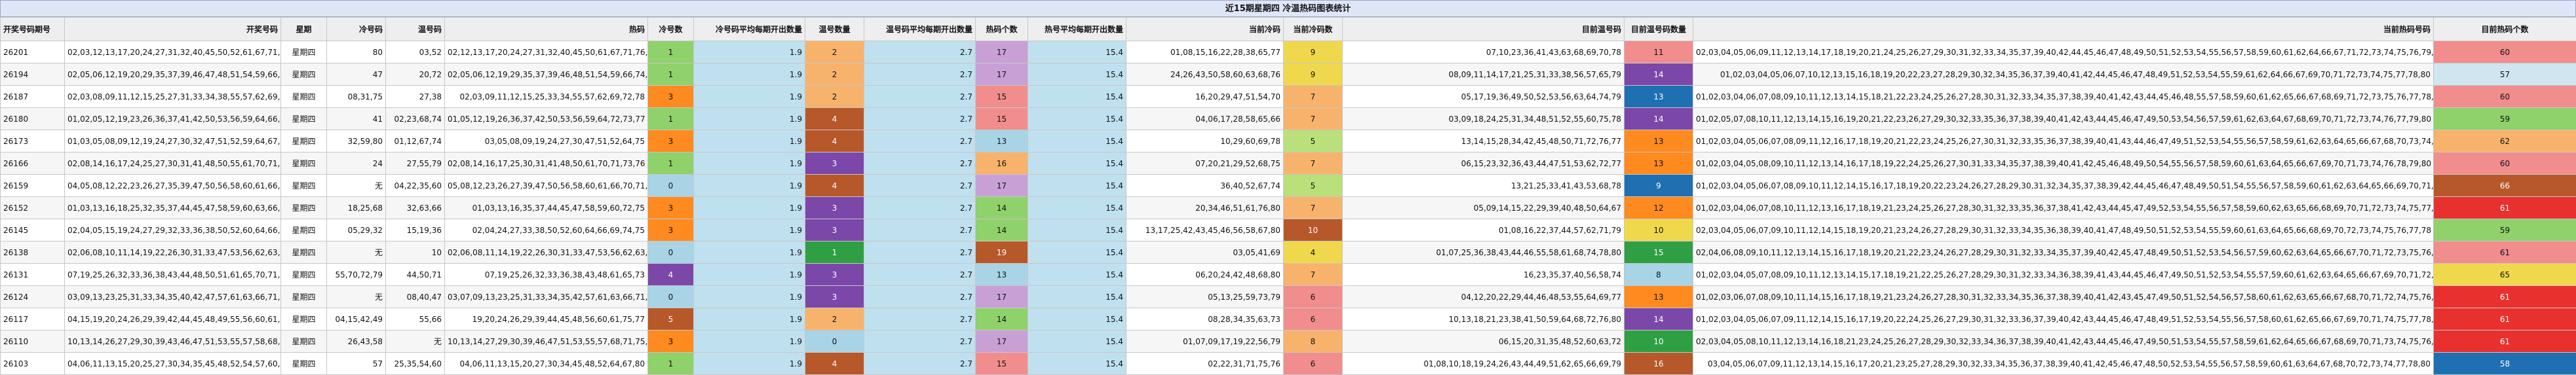 The image size is (2576, 375). Describe the element at coordinates (2504, 74) in the screenshot. I see `cell-target-hot-count: 57` at that location.